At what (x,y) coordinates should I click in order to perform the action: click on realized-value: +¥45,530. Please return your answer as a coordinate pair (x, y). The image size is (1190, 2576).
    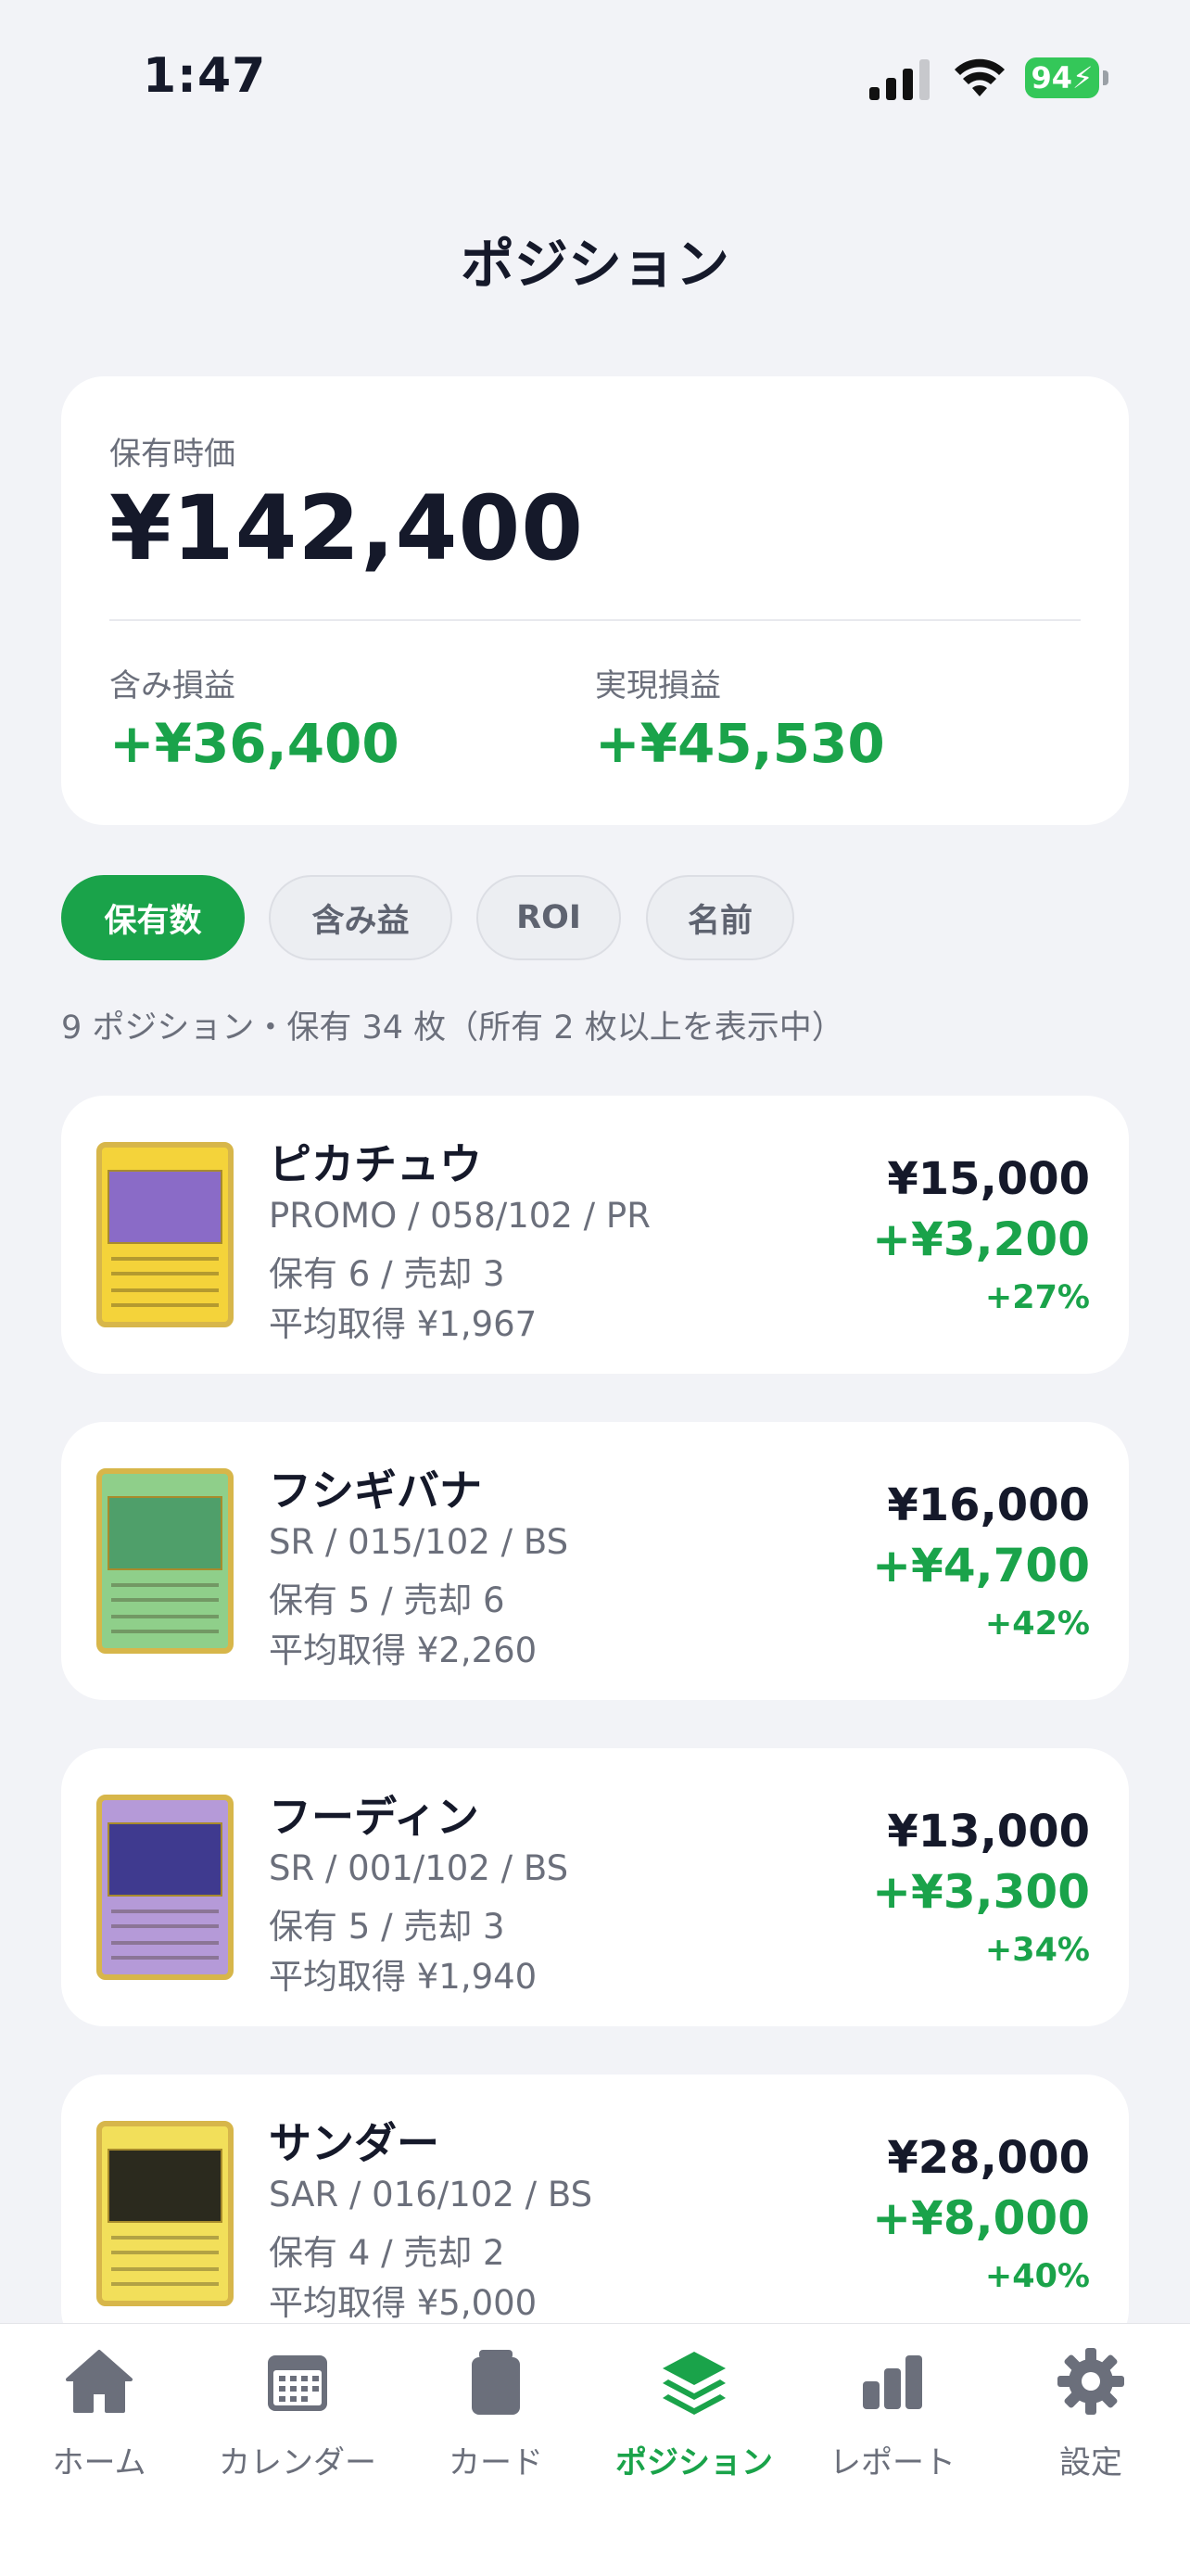
    Looking at the image, I should click on (740, 743).